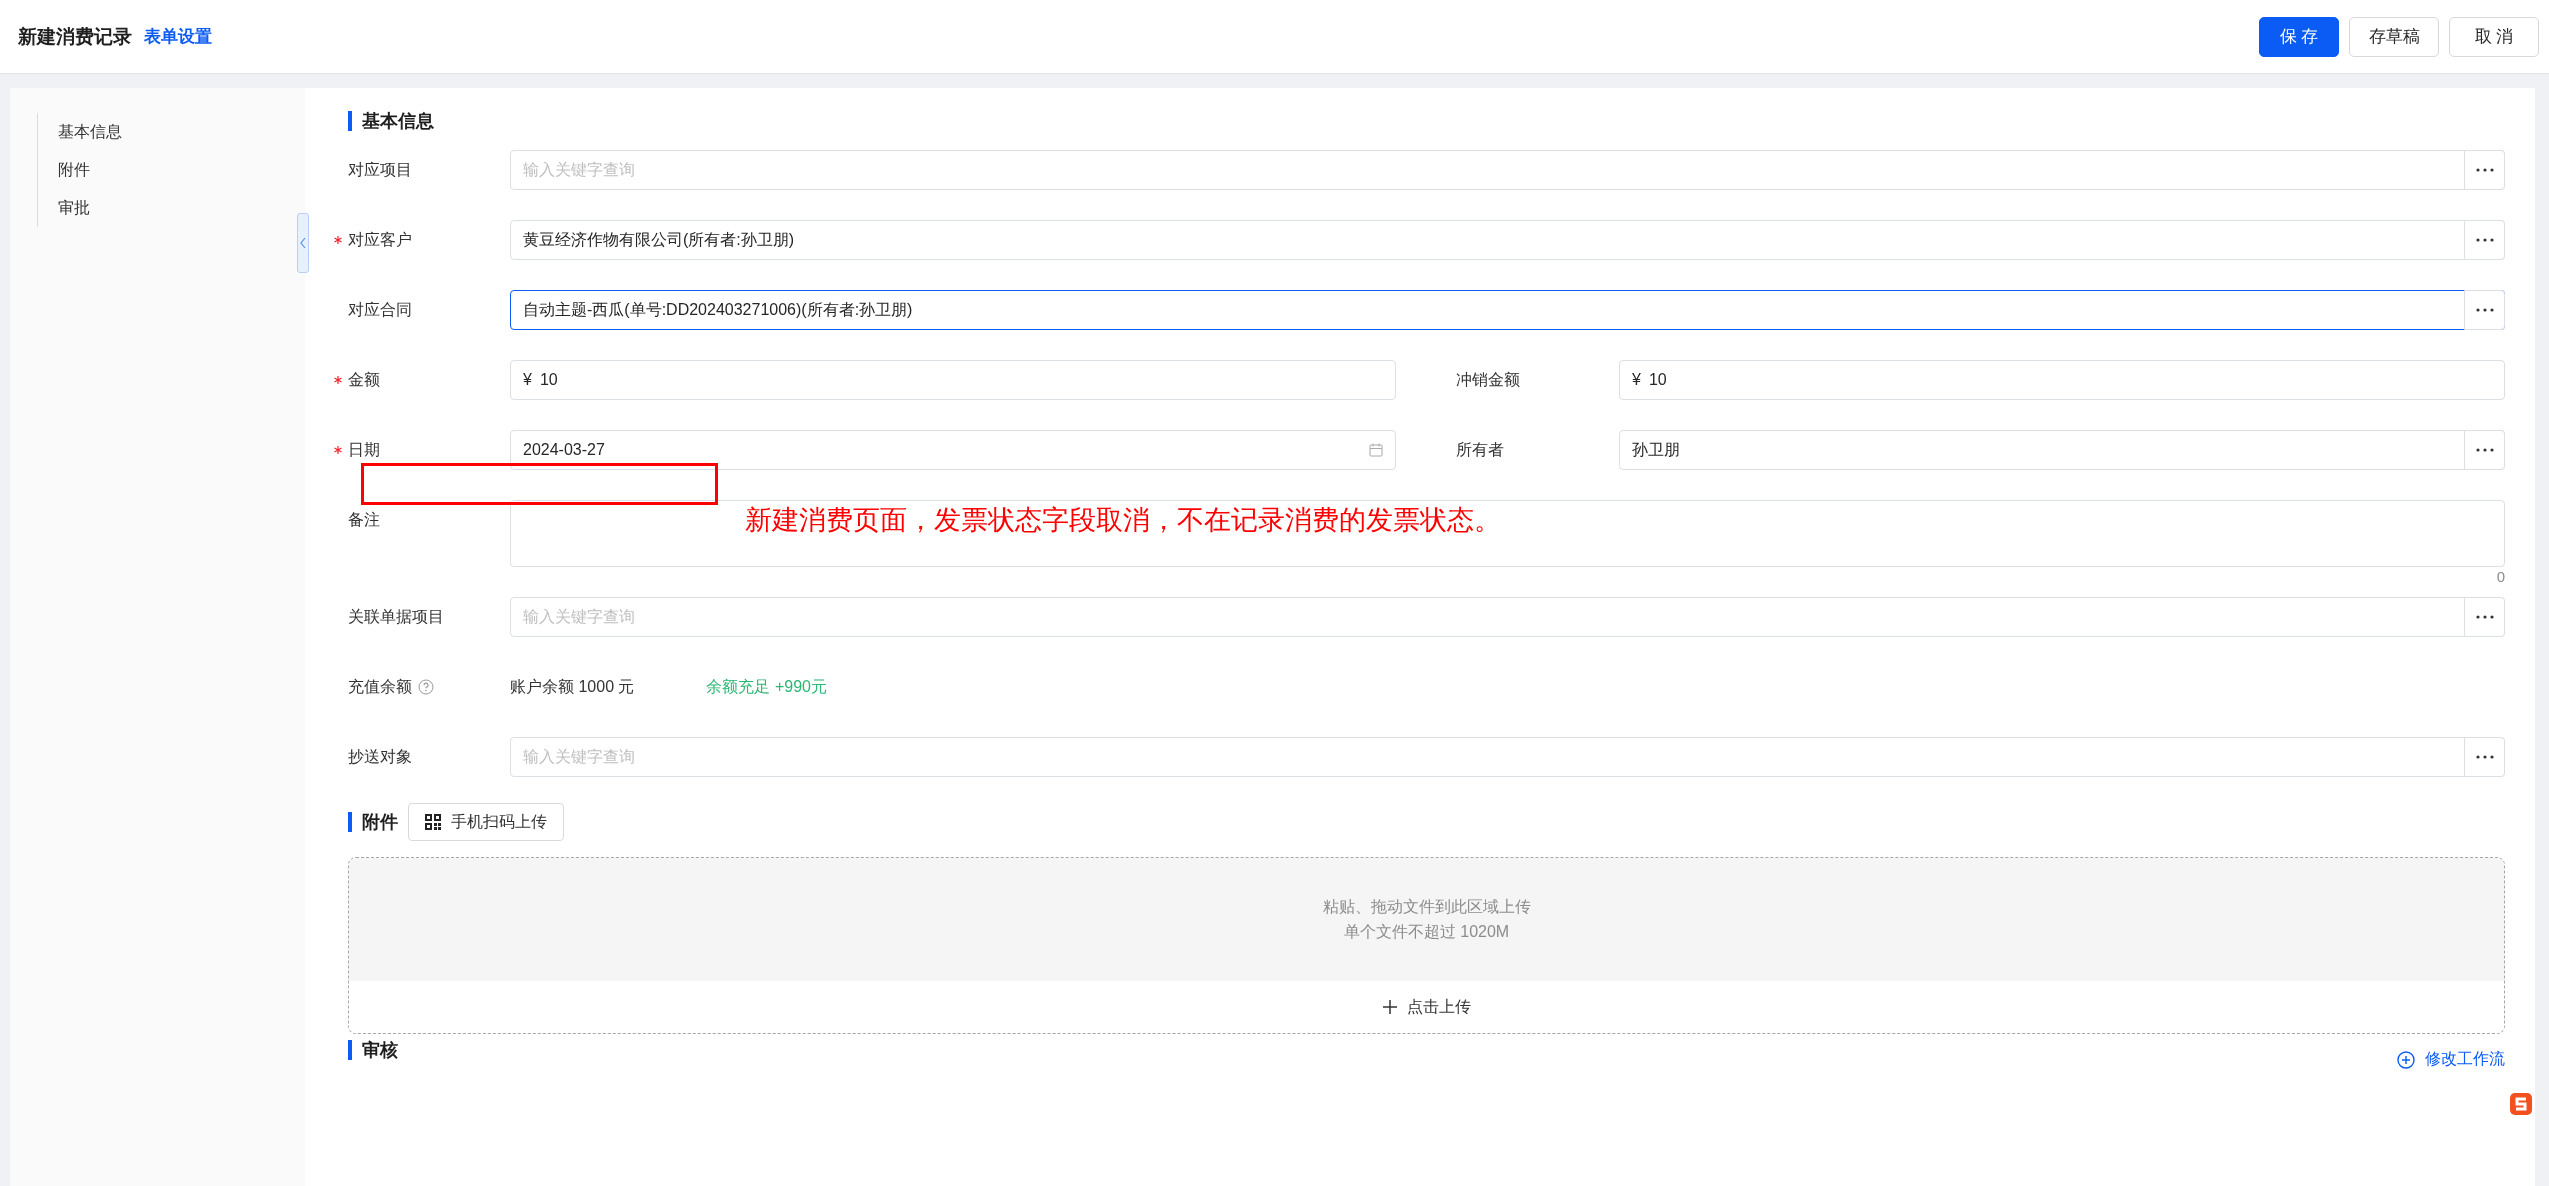 This screenshot has width=2549, height=1186. What do you see at coordinates (2394, 36) in the screenshot?
I see `action-button: 存草稿` at bounding box center [2394, 36].